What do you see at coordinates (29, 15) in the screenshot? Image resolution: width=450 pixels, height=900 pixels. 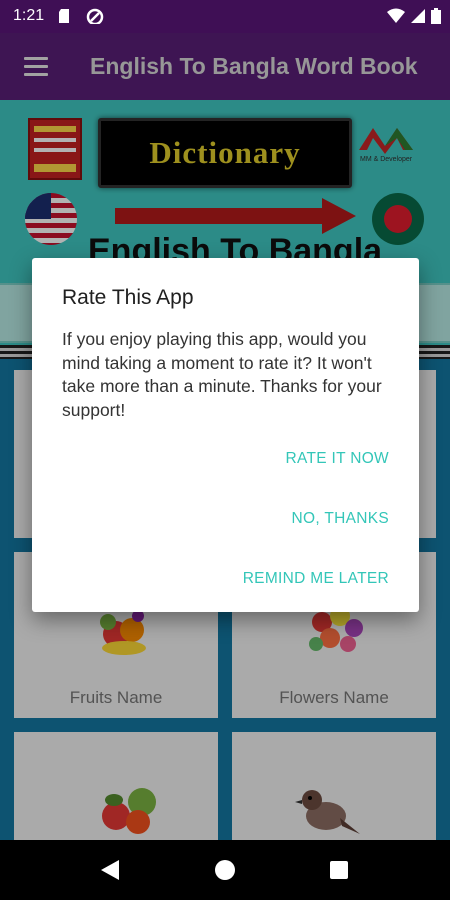 I see `status-time: 1:21` at bounding box center [29, 15].